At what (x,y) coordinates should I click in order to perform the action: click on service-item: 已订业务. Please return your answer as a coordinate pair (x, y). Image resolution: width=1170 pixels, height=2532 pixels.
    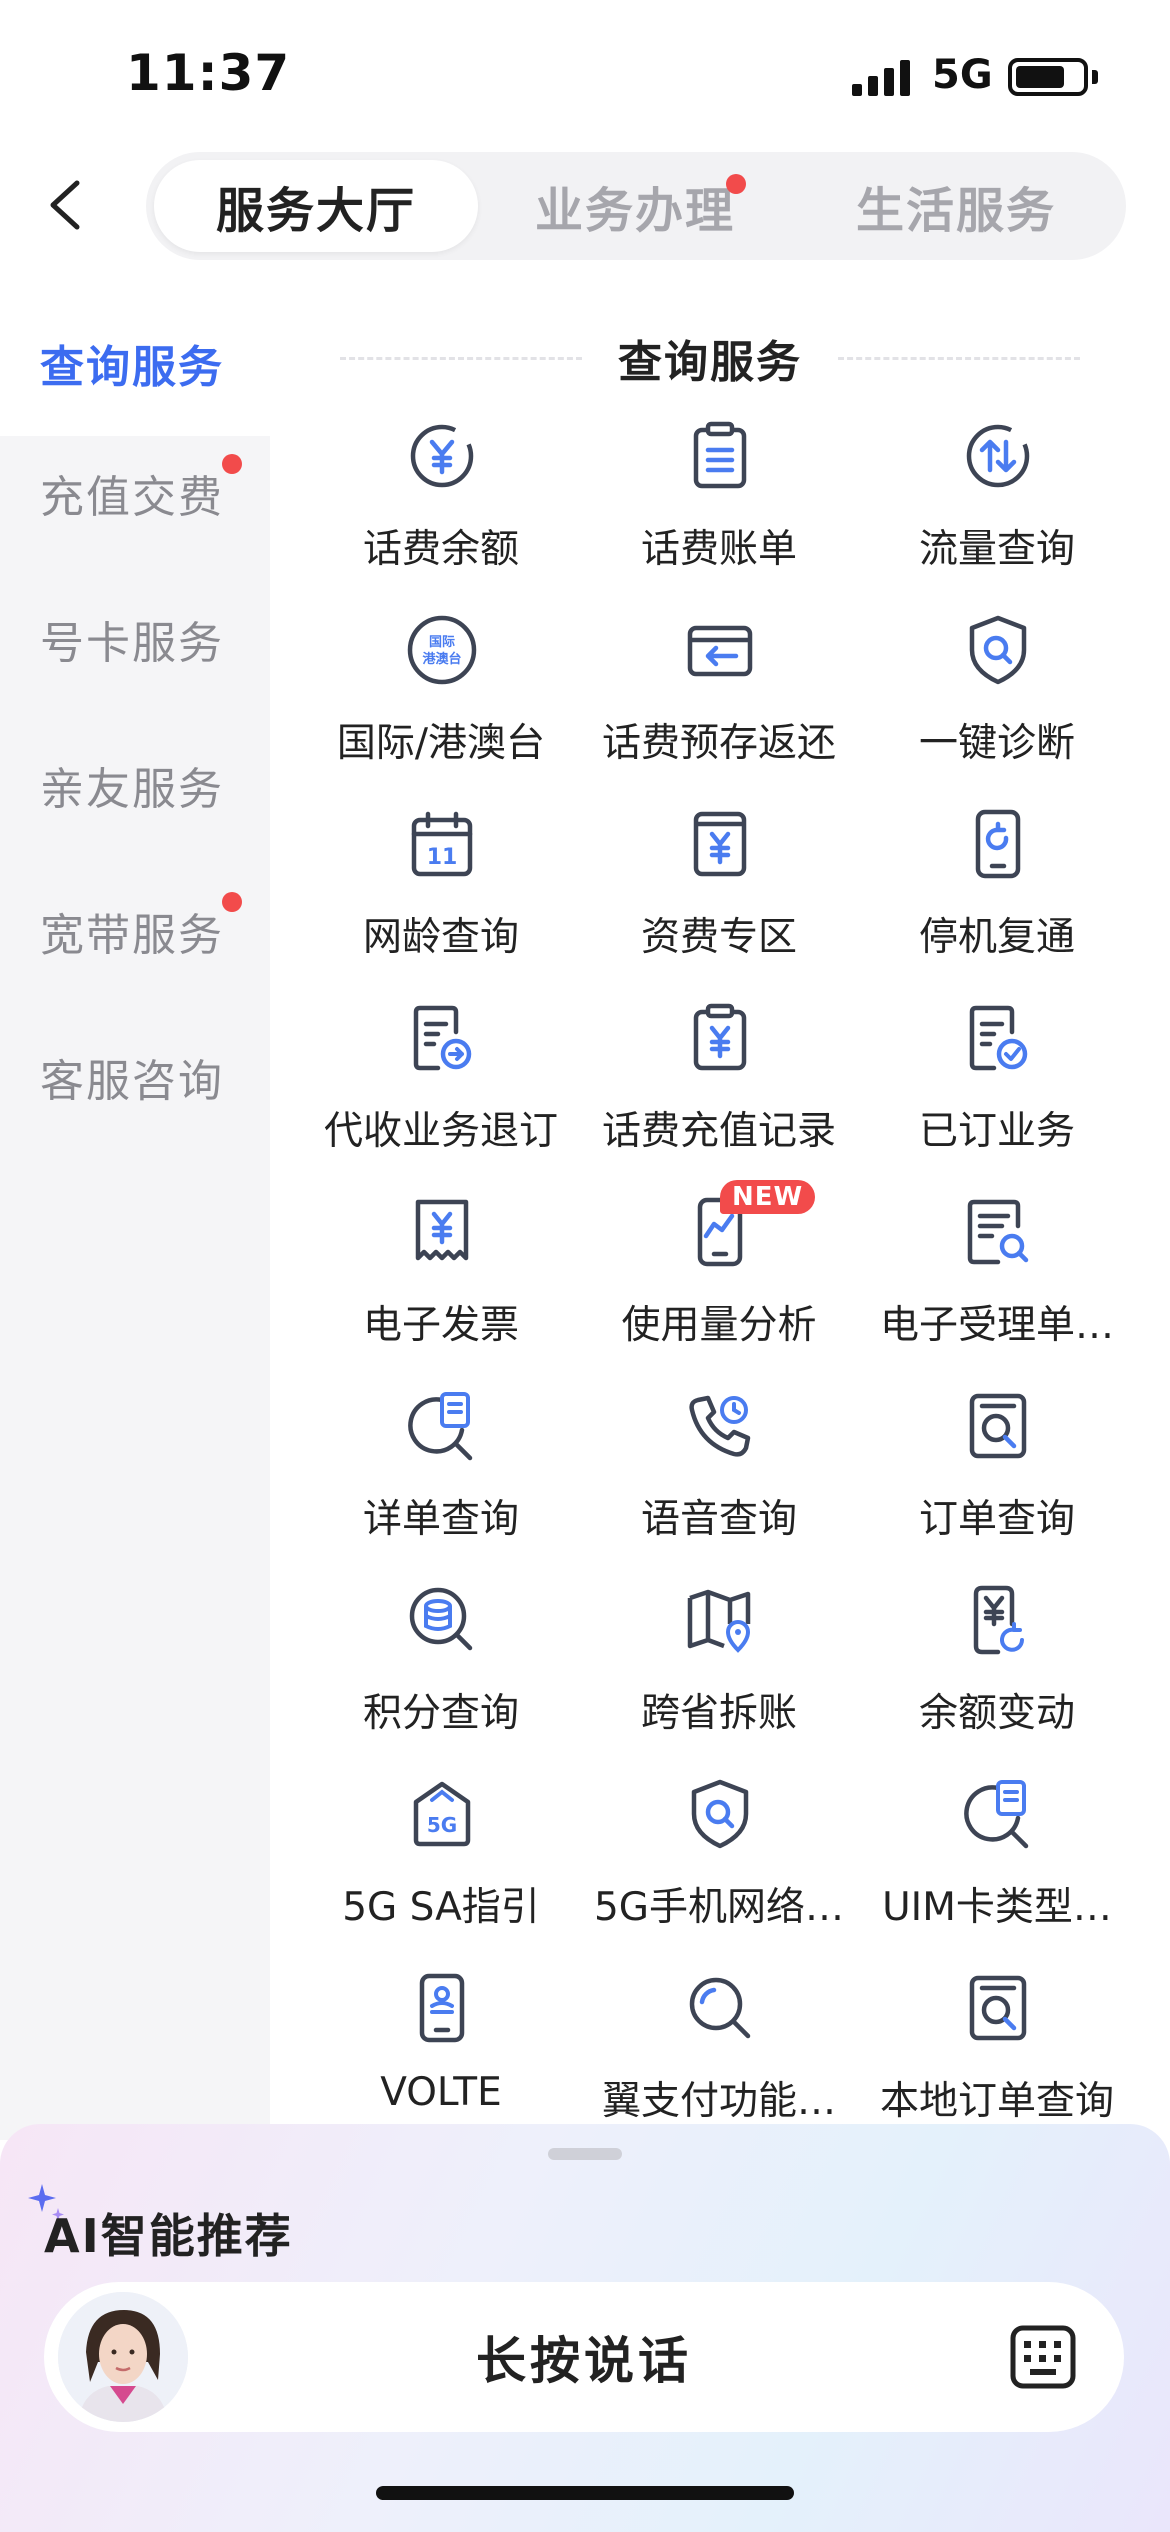
    Looking at the image, I should click on (997, 1089).